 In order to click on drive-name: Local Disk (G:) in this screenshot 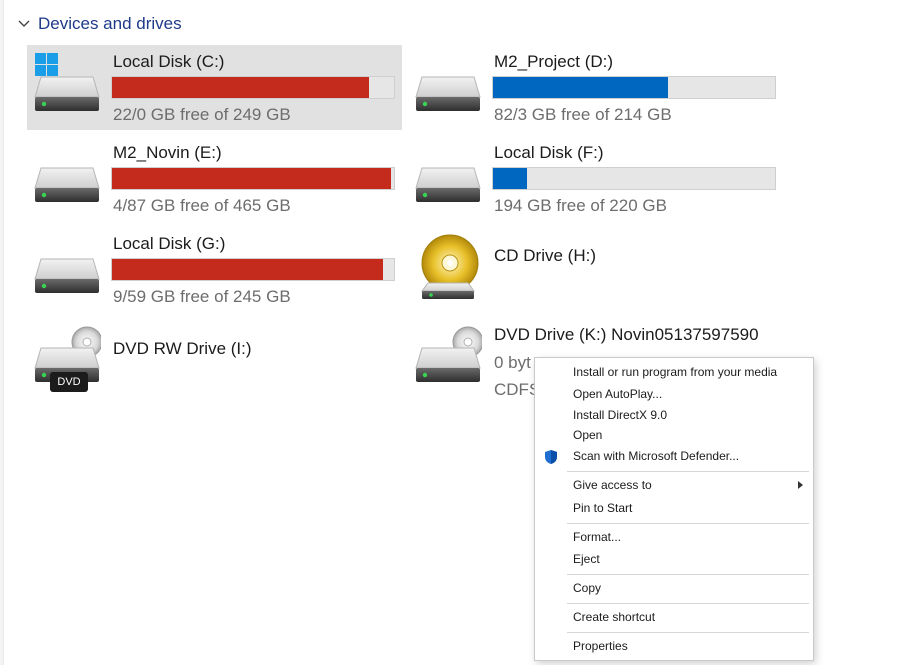, I will do `click(169, 243)`.